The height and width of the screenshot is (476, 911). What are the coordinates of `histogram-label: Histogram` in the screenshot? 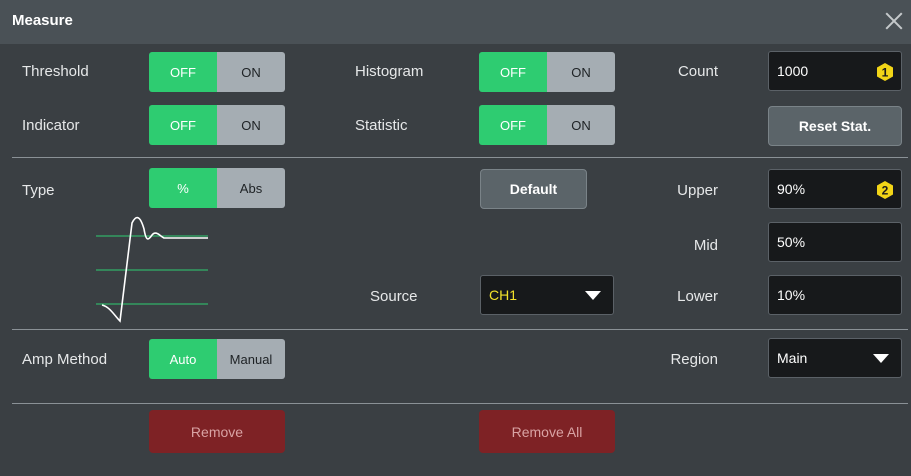 It's located at (389, 71).